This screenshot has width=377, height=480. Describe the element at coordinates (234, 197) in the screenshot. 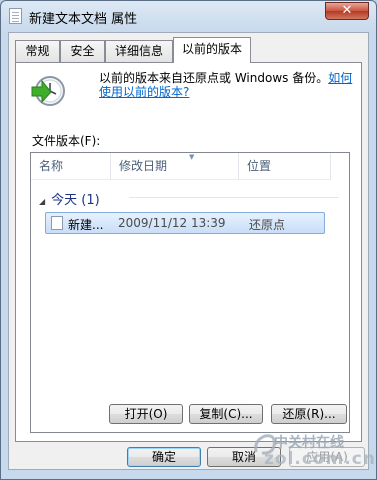

I see `group-divider` at that location.